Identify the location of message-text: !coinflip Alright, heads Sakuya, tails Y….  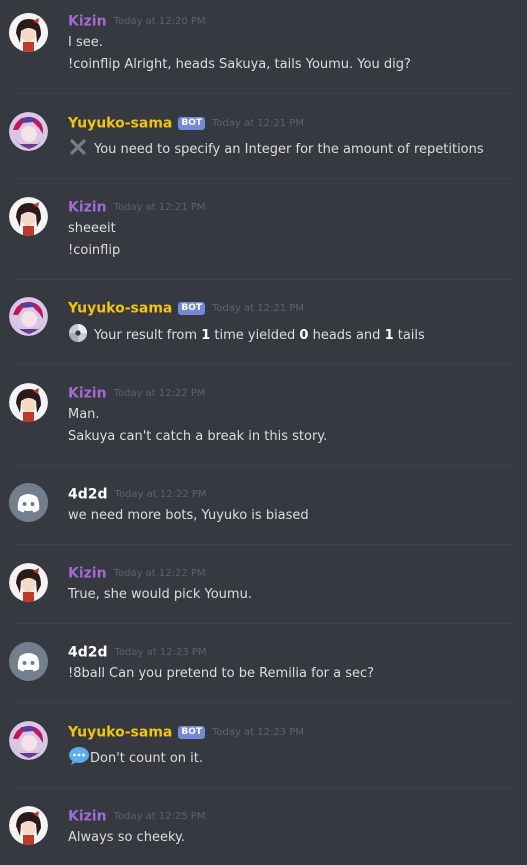
(239, 64).